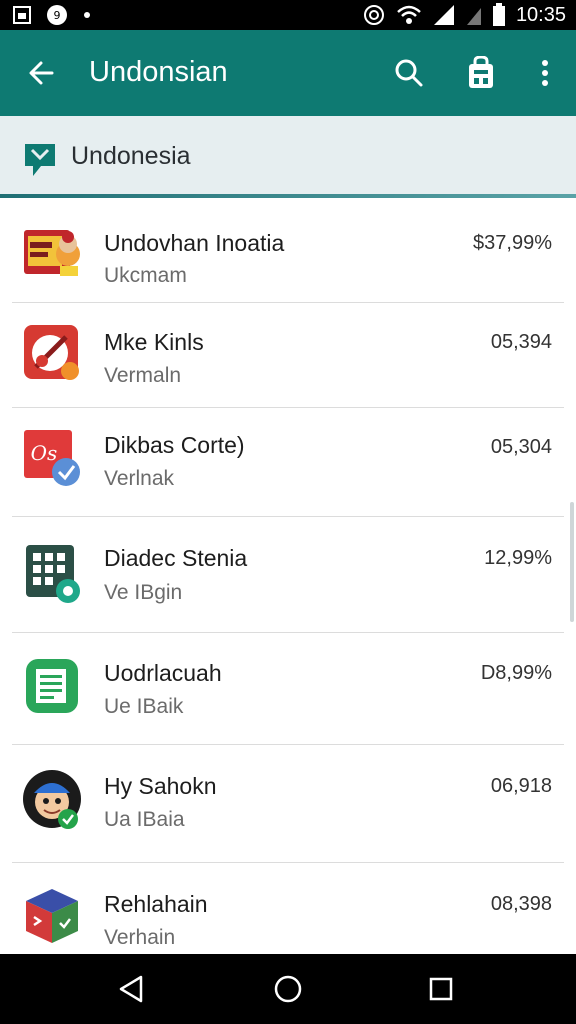  Describe the element at coordinates (443, 15) in the screenshot. I see `signal-icon` at that location.